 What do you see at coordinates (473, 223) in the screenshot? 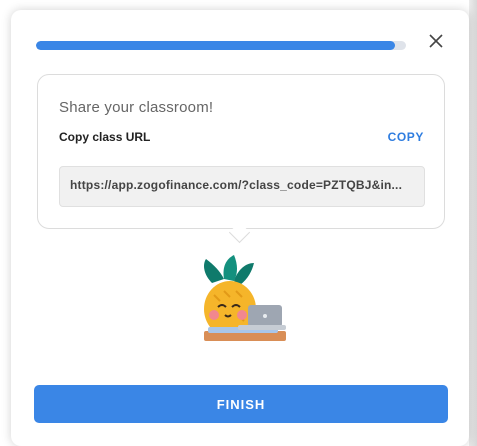
I see `background-edge` at bounding box center [473, 223].